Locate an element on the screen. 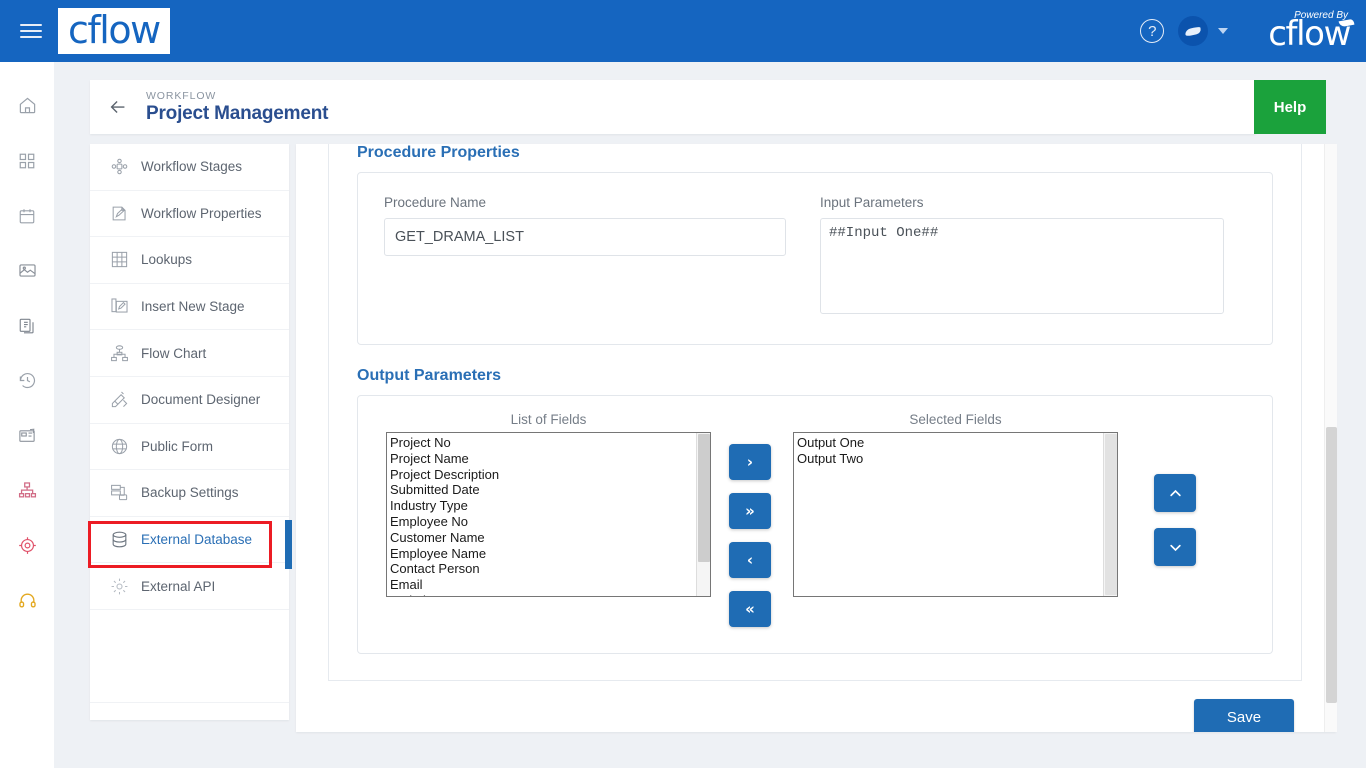 This screenshot has height=768, width=1366. selected-fields-items: Output One Output Two is located at coordinates (955, 450).